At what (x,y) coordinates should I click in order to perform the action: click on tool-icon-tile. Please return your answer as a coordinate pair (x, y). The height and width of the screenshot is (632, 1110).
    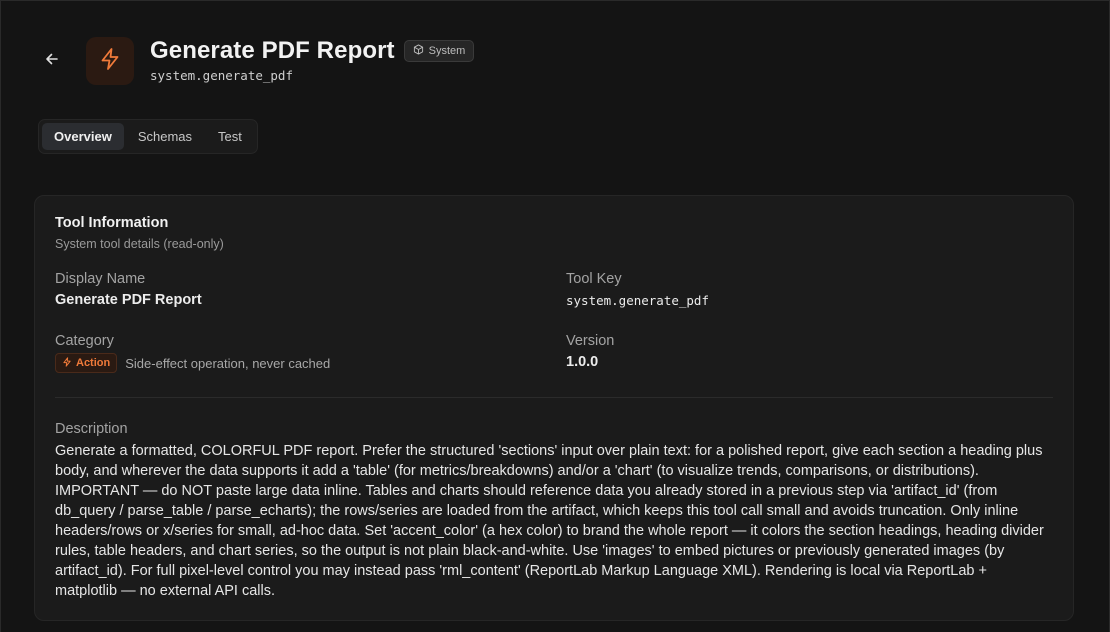
    Looking at the image, I should click on (110, 61).